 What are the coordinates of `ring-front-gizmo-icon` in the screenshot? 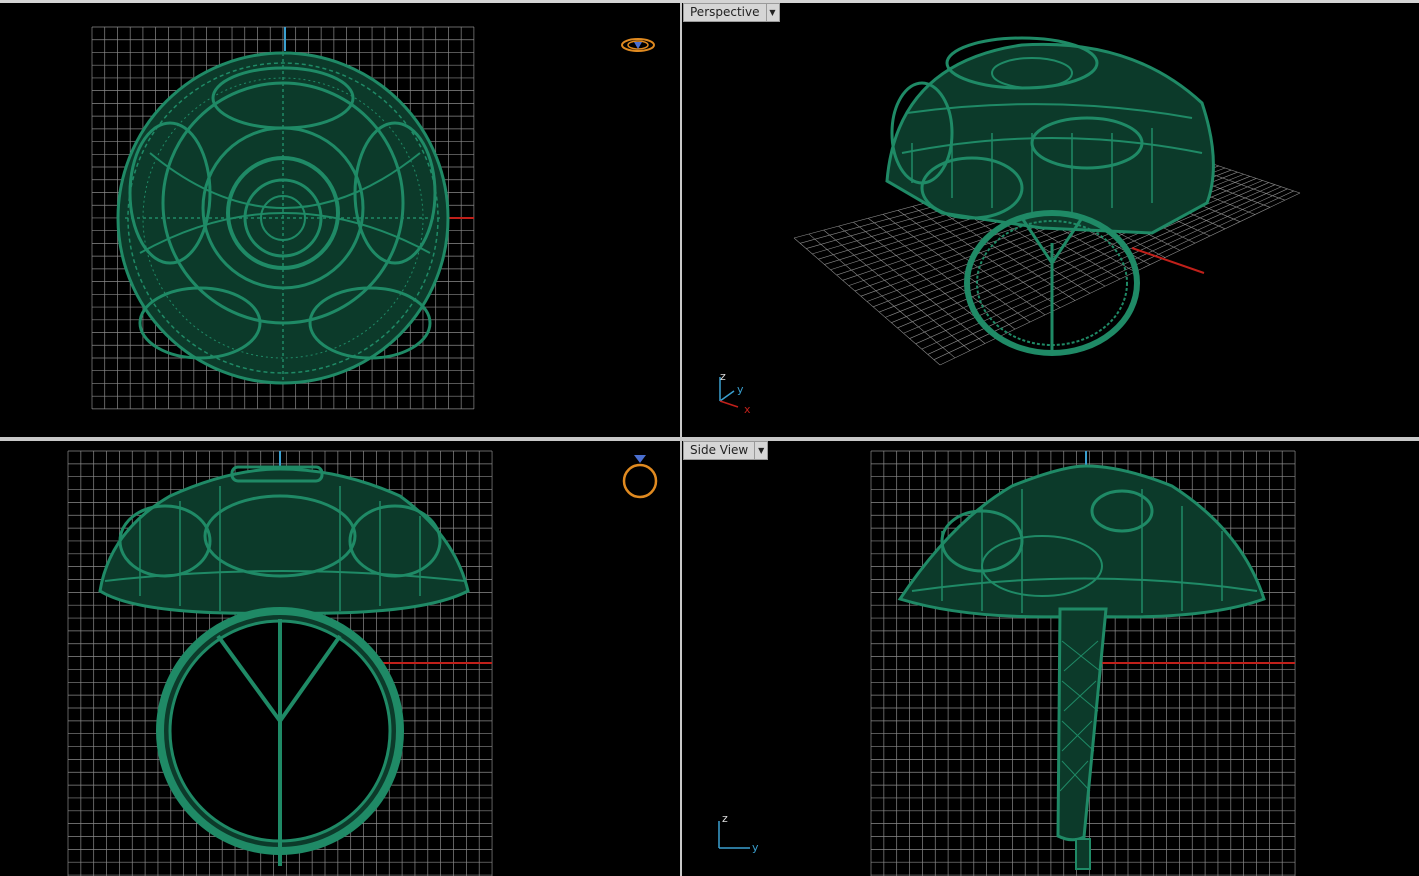 It's located at (640, 475).